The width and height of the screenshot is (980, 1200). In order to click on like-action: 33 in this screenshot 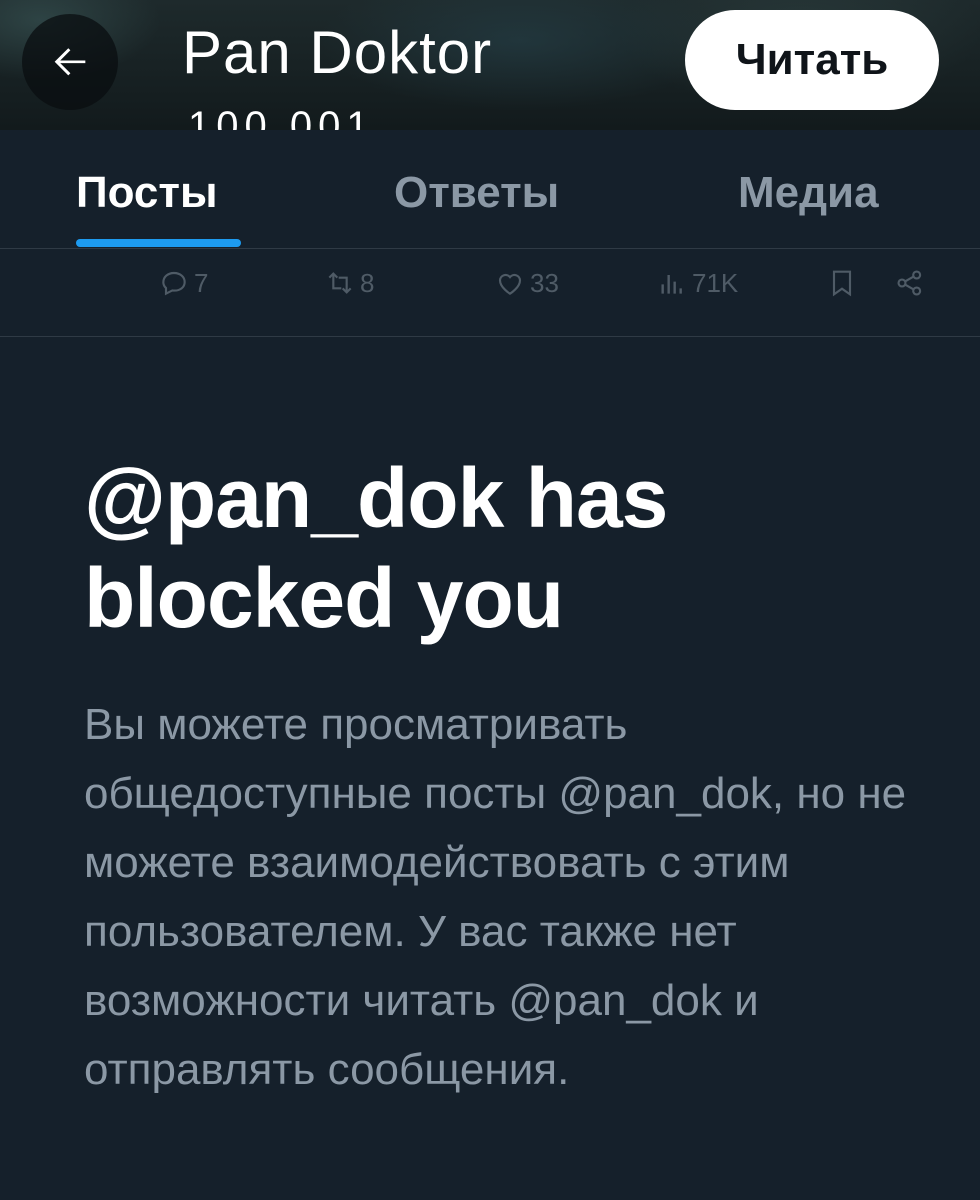, I will do `click(526, 283)`.